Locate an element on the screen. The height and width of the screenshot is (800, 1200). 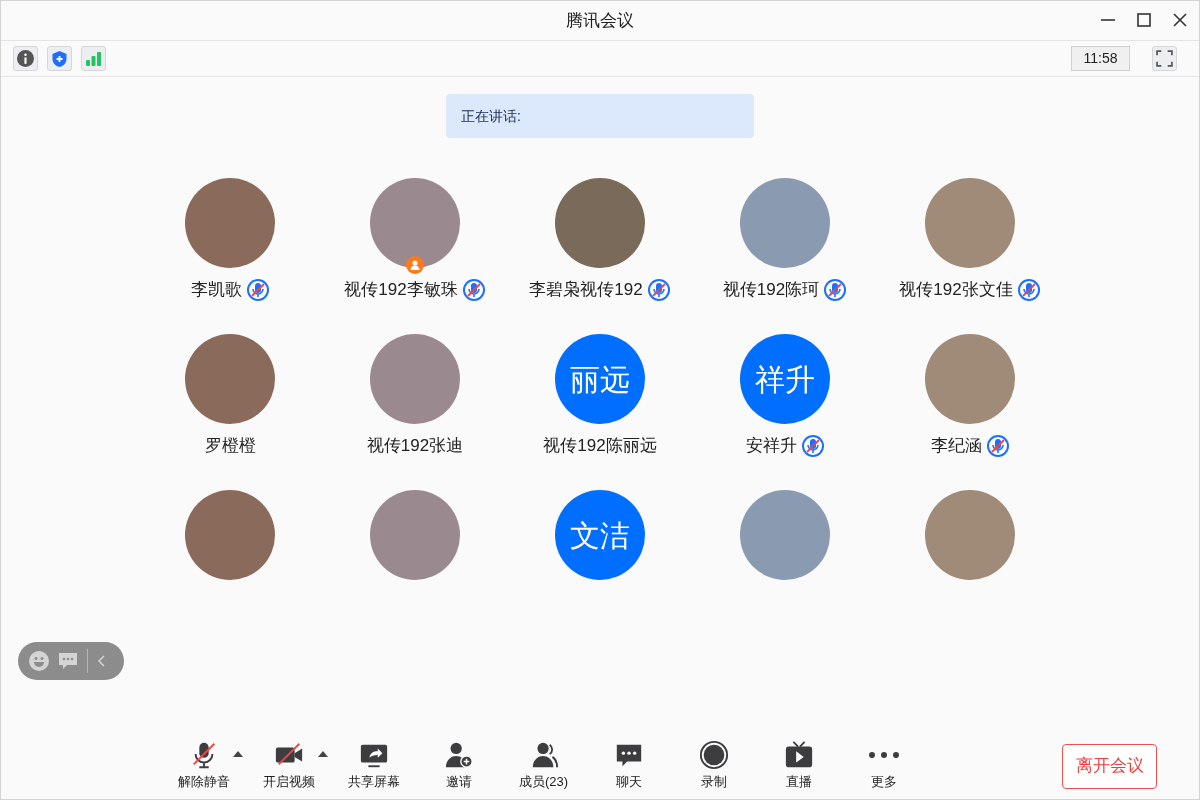
toolbar-button: 直播 is located at coordinates (798, 766).